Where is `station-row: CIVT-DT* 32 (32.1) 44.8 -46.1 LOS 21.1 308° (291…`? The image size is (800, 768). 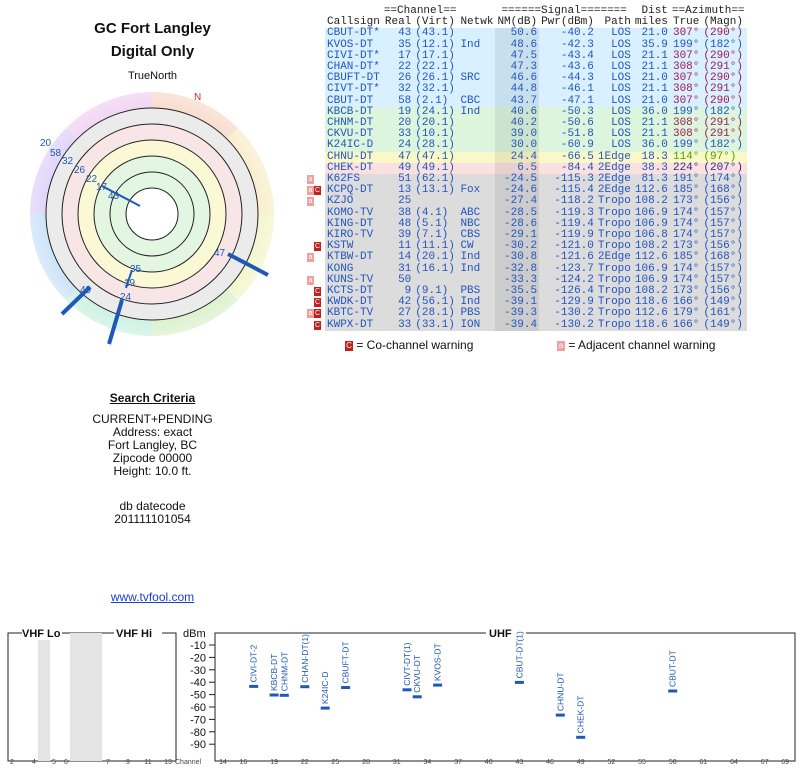
station-row: CIVT-DT* 32 (32.1) 44.8 -46.1 LOS 21.1 308° (291… is located at coordinates (536, 89).